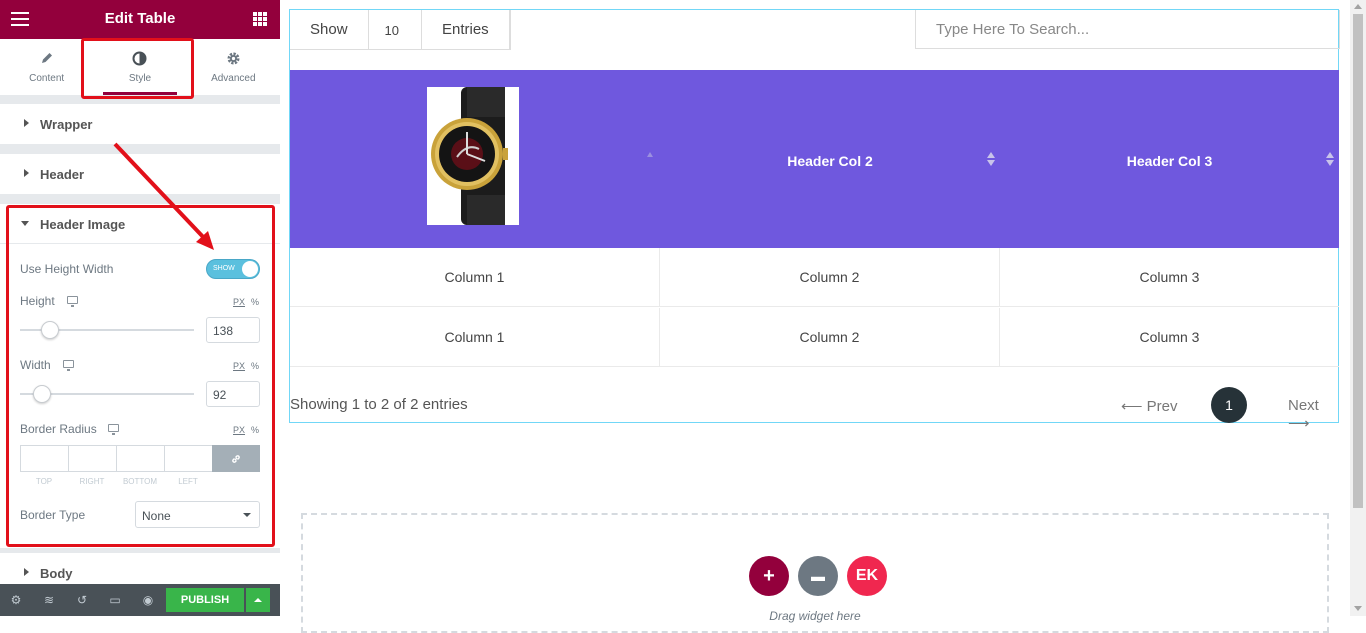 The height and width of the screenshot is (633, 1366). I want to click on prev-label: Prev, so click(1162, 406).